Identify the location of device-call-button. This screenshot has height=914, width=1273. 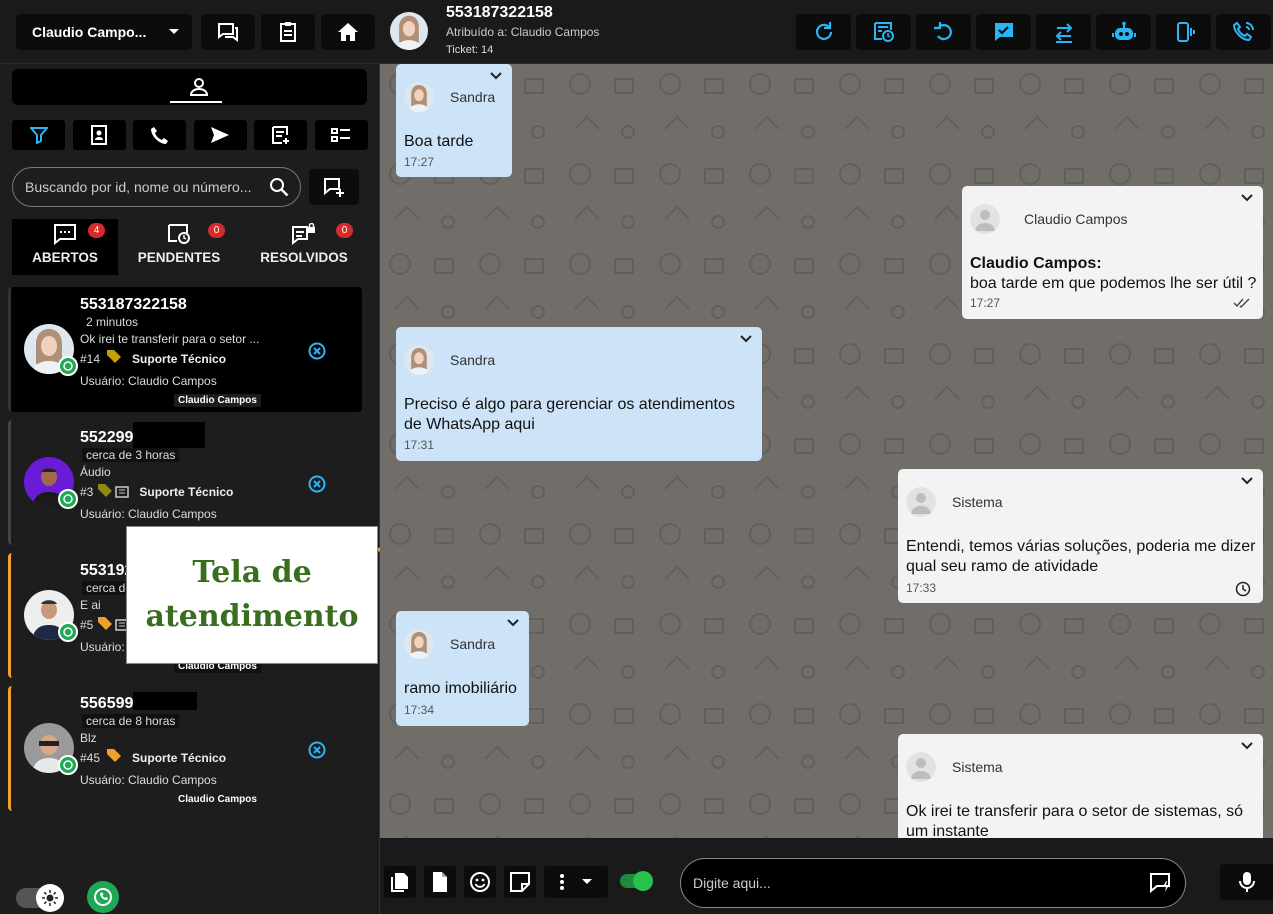
(1183, 32).